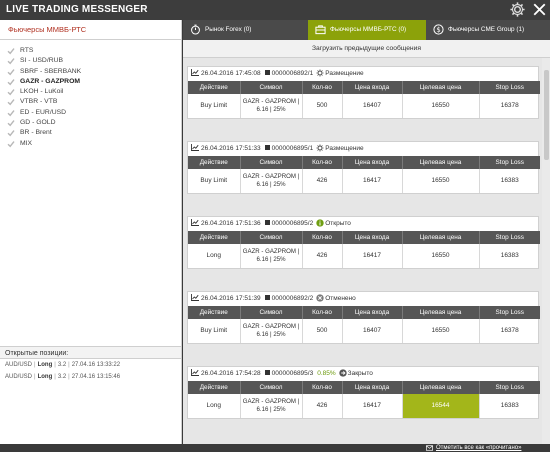 The width and height of the screenshot is (550, 452). I want to click on stopwatch-icon, so click(195, 29).